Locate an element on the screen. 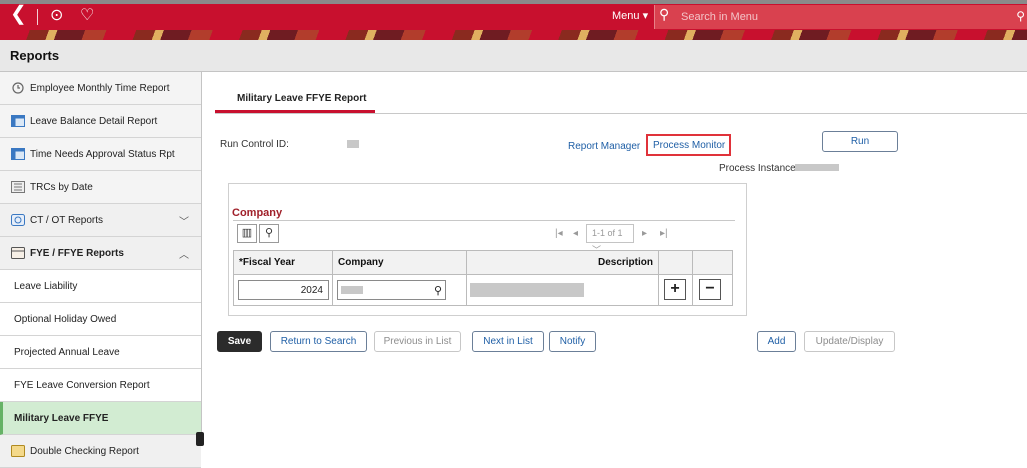 This screenshot has height=468, width=1027. page-title: Reports is located at coordinates (35, 55).